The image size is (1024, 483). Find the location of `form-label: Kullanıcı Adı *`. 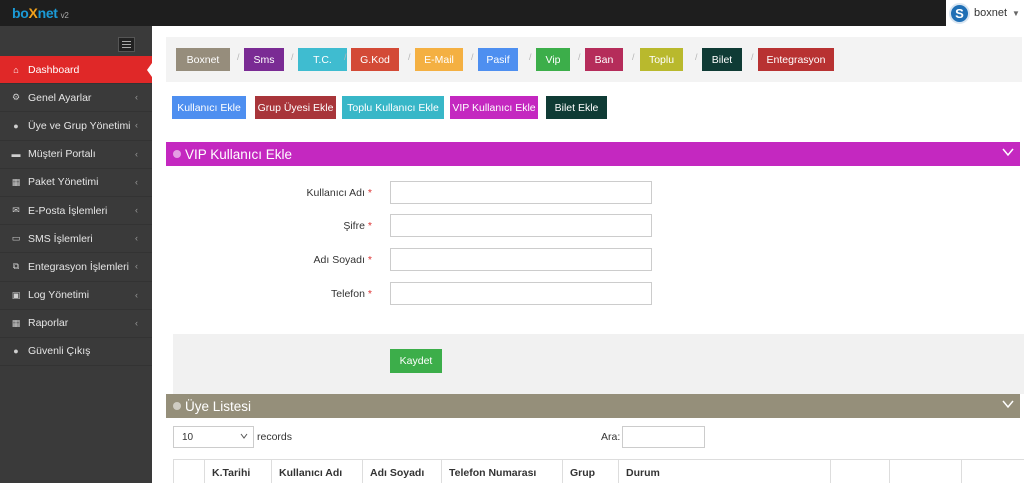

form-label: Kullanıcı Adı * is located at coordinates (339, 193).